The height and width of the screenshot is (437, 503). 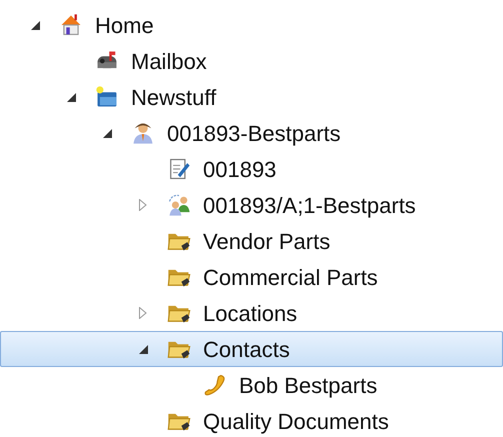 I want to click on selected-tree-row: Contacts, so click(x=251, y=349).